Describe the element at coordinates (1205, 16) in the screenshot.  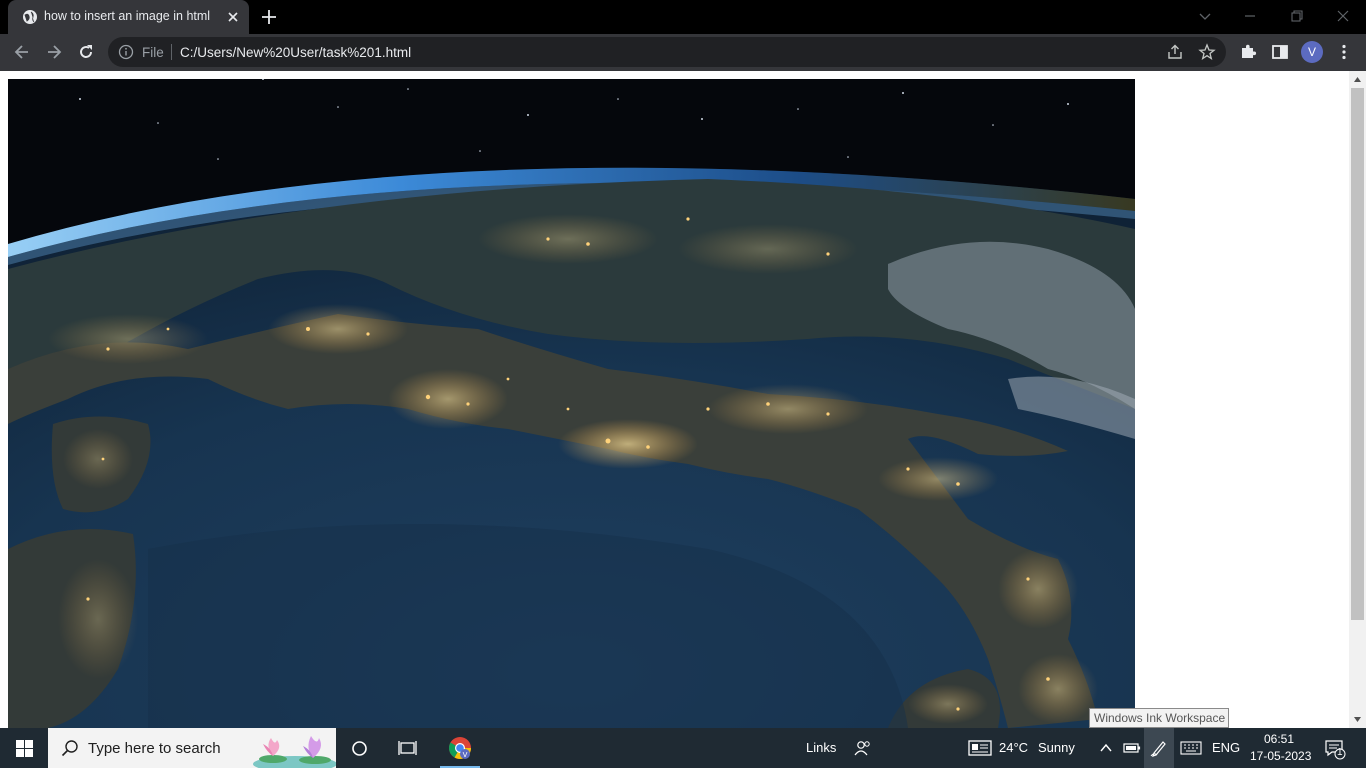
I see `tab-search-chevron-icon` at that location.